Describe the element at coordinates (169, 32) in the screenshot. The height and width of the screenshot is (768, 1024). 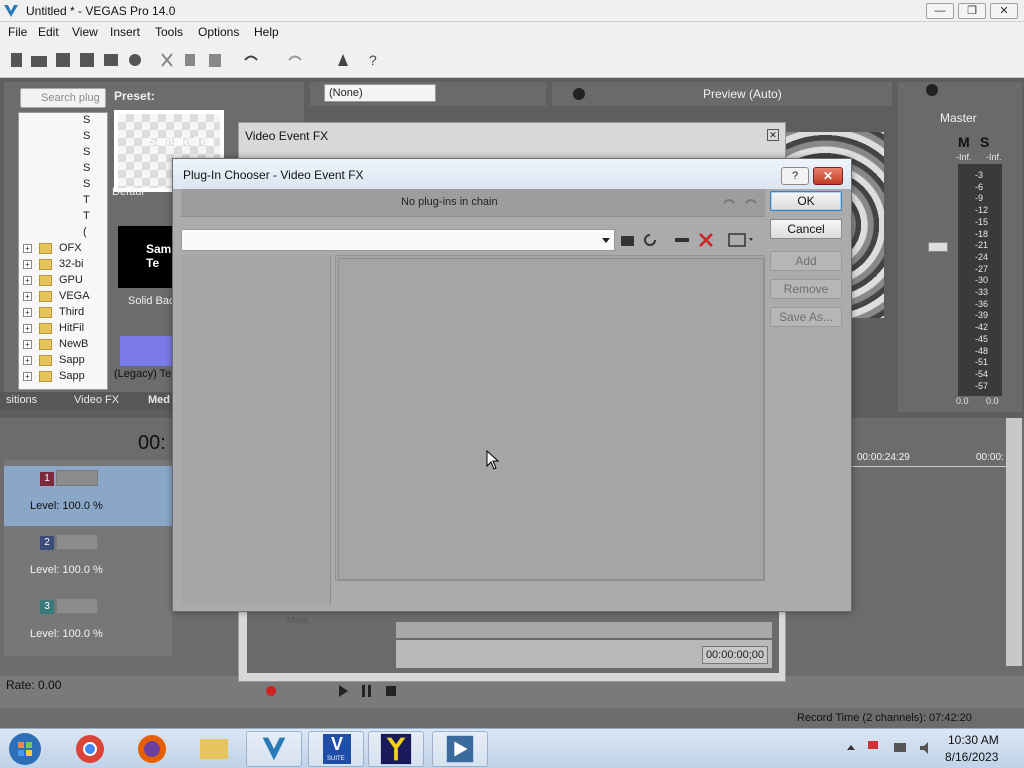
I see `menu-tools: Tools` at that location.